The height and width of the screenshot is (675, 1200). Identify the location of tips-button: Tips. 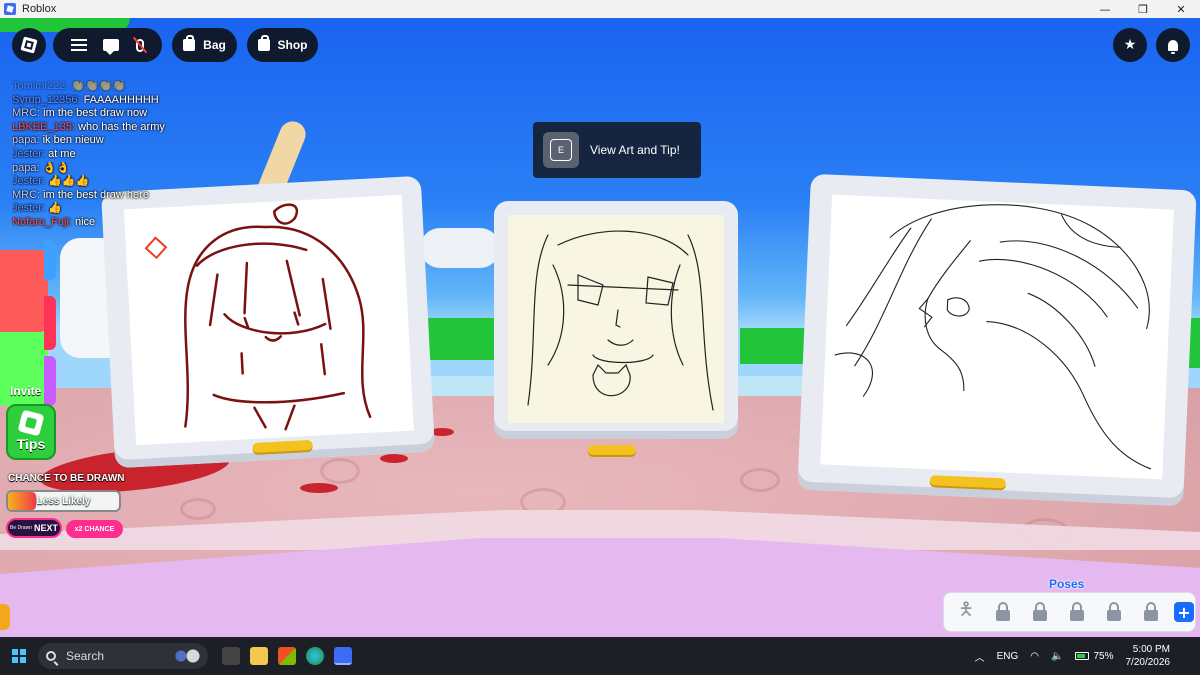
(31, 432).